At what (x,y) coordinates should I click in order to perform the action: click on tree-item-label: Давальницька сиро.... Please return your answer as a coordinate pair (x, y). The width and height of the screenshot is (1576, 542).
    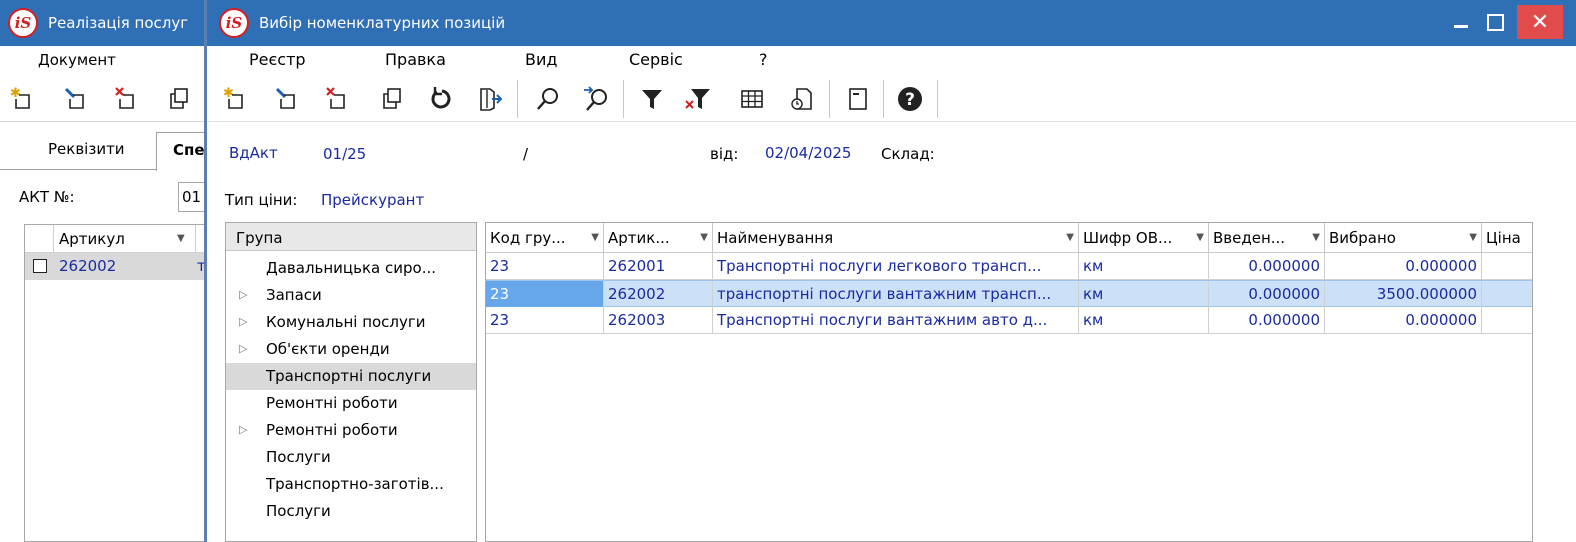
    Looking at the image, I should click on (351, 268).